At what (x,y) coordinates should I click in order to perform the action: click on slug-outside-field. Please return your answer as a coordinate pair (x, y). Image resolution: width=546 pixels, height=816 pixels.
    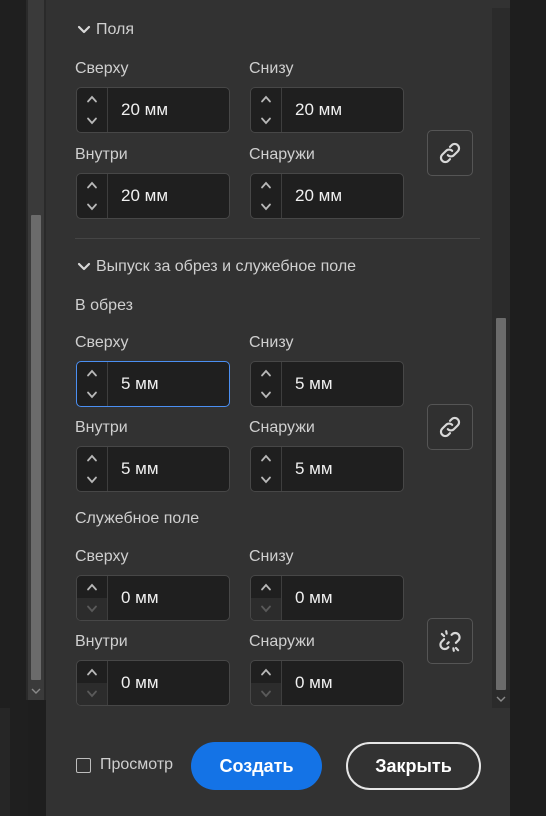
    Looking at the image, I should click on (327, 683).